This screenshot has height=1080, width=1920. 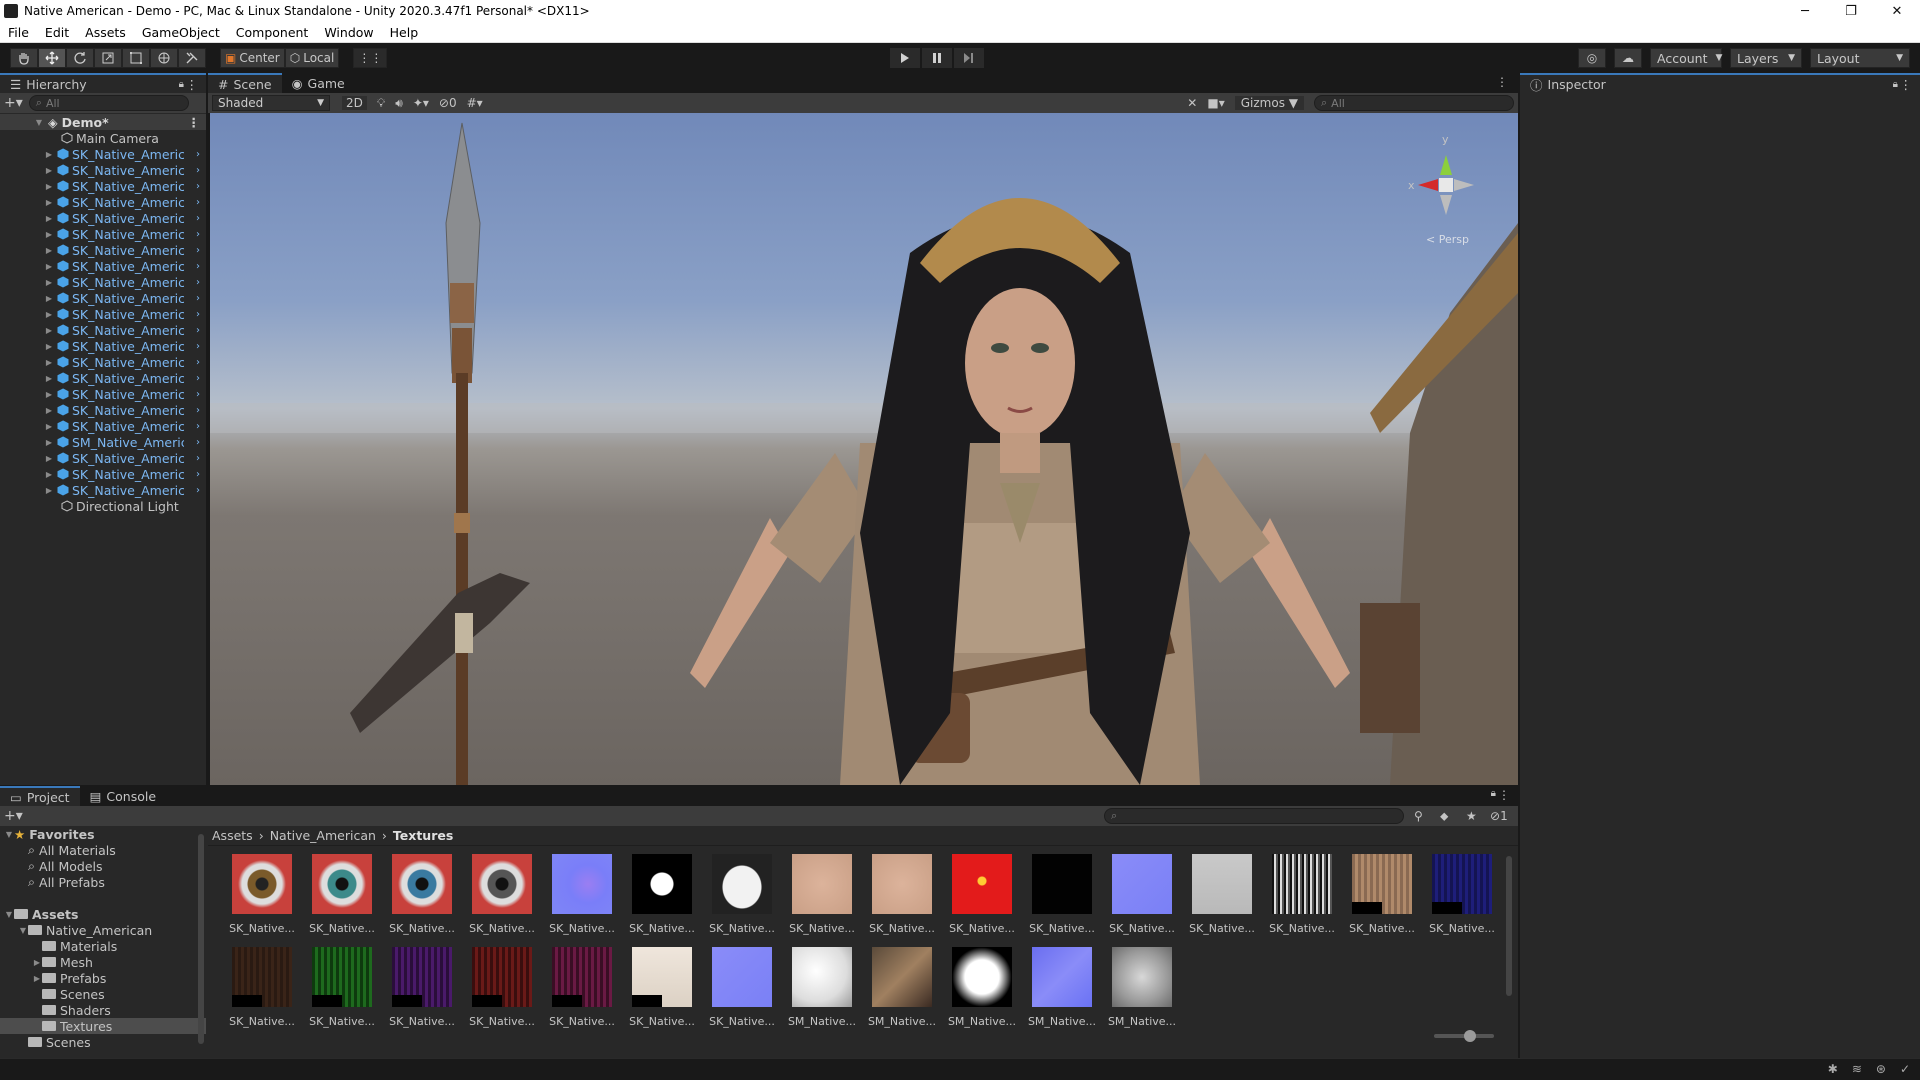 I want to click on move-tool-icon, so click(x=52, y=58).